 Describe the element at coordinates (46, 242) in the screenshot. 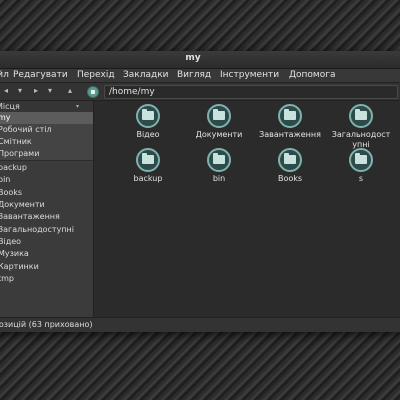

I see `sidebar-item-videos: Відео` at that location.